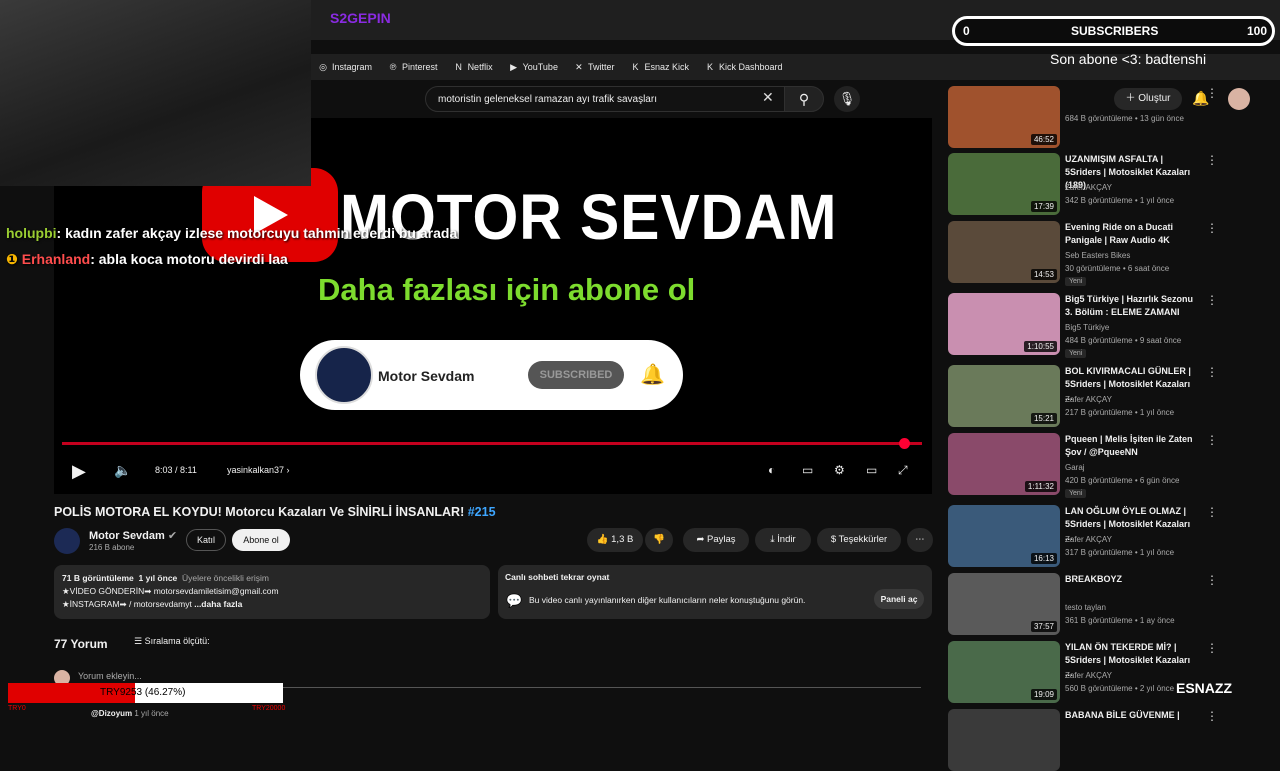 The image size is (1280, 771). I want to click on duration-badge: 17:39, so click(1043, 206).